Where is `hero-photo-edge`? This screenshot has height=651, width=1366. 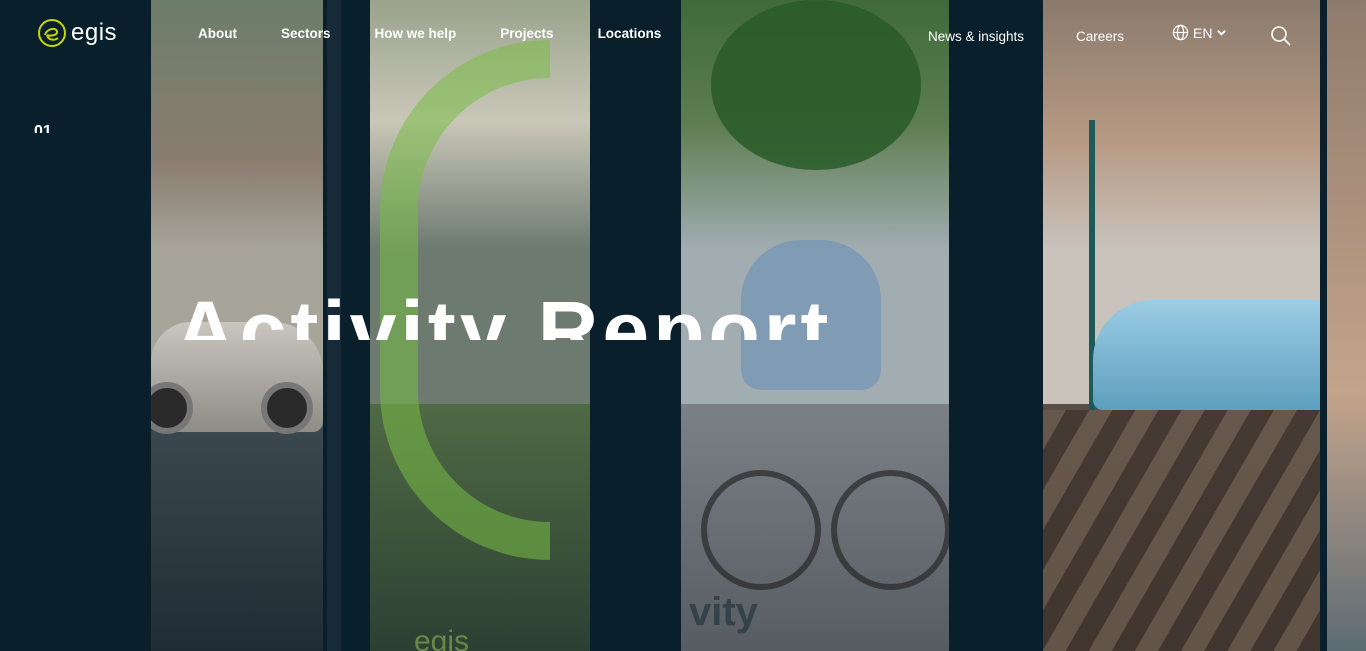 hero-photo-edge is located at coordinates (1346, 325).